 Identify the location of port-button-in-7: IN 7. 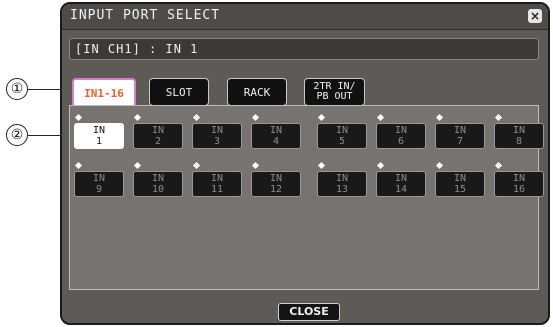
(460, 136).